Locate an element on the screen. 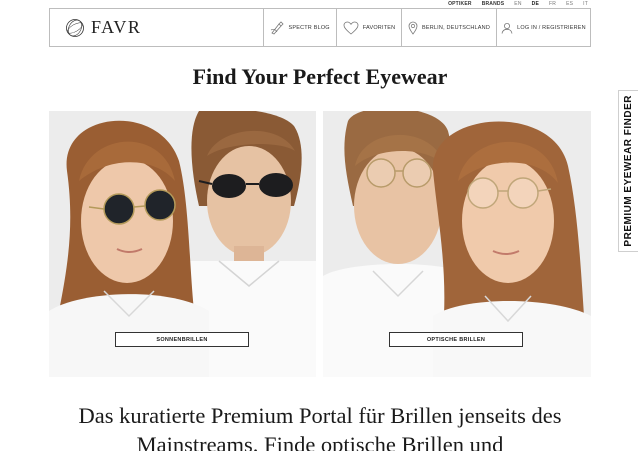 This screenshot has height=451, width=640. lang-en: EN is located at coordinates (517, 4).